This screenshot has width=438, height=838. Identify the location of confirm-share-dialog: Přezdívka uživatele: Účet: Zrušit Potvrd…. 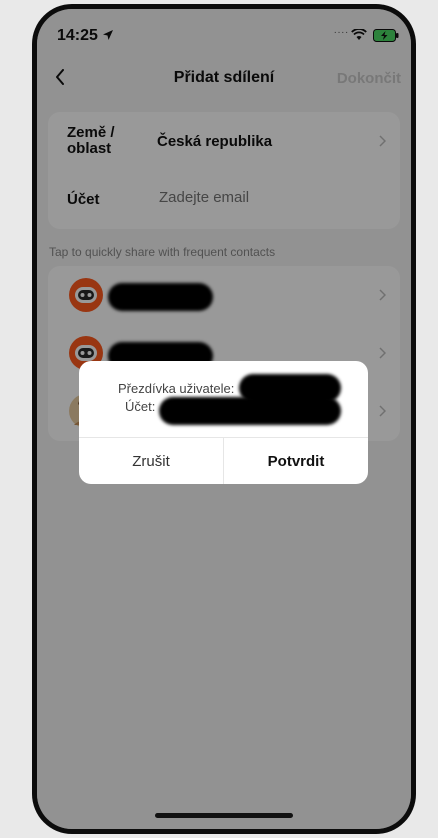
(223, 422).